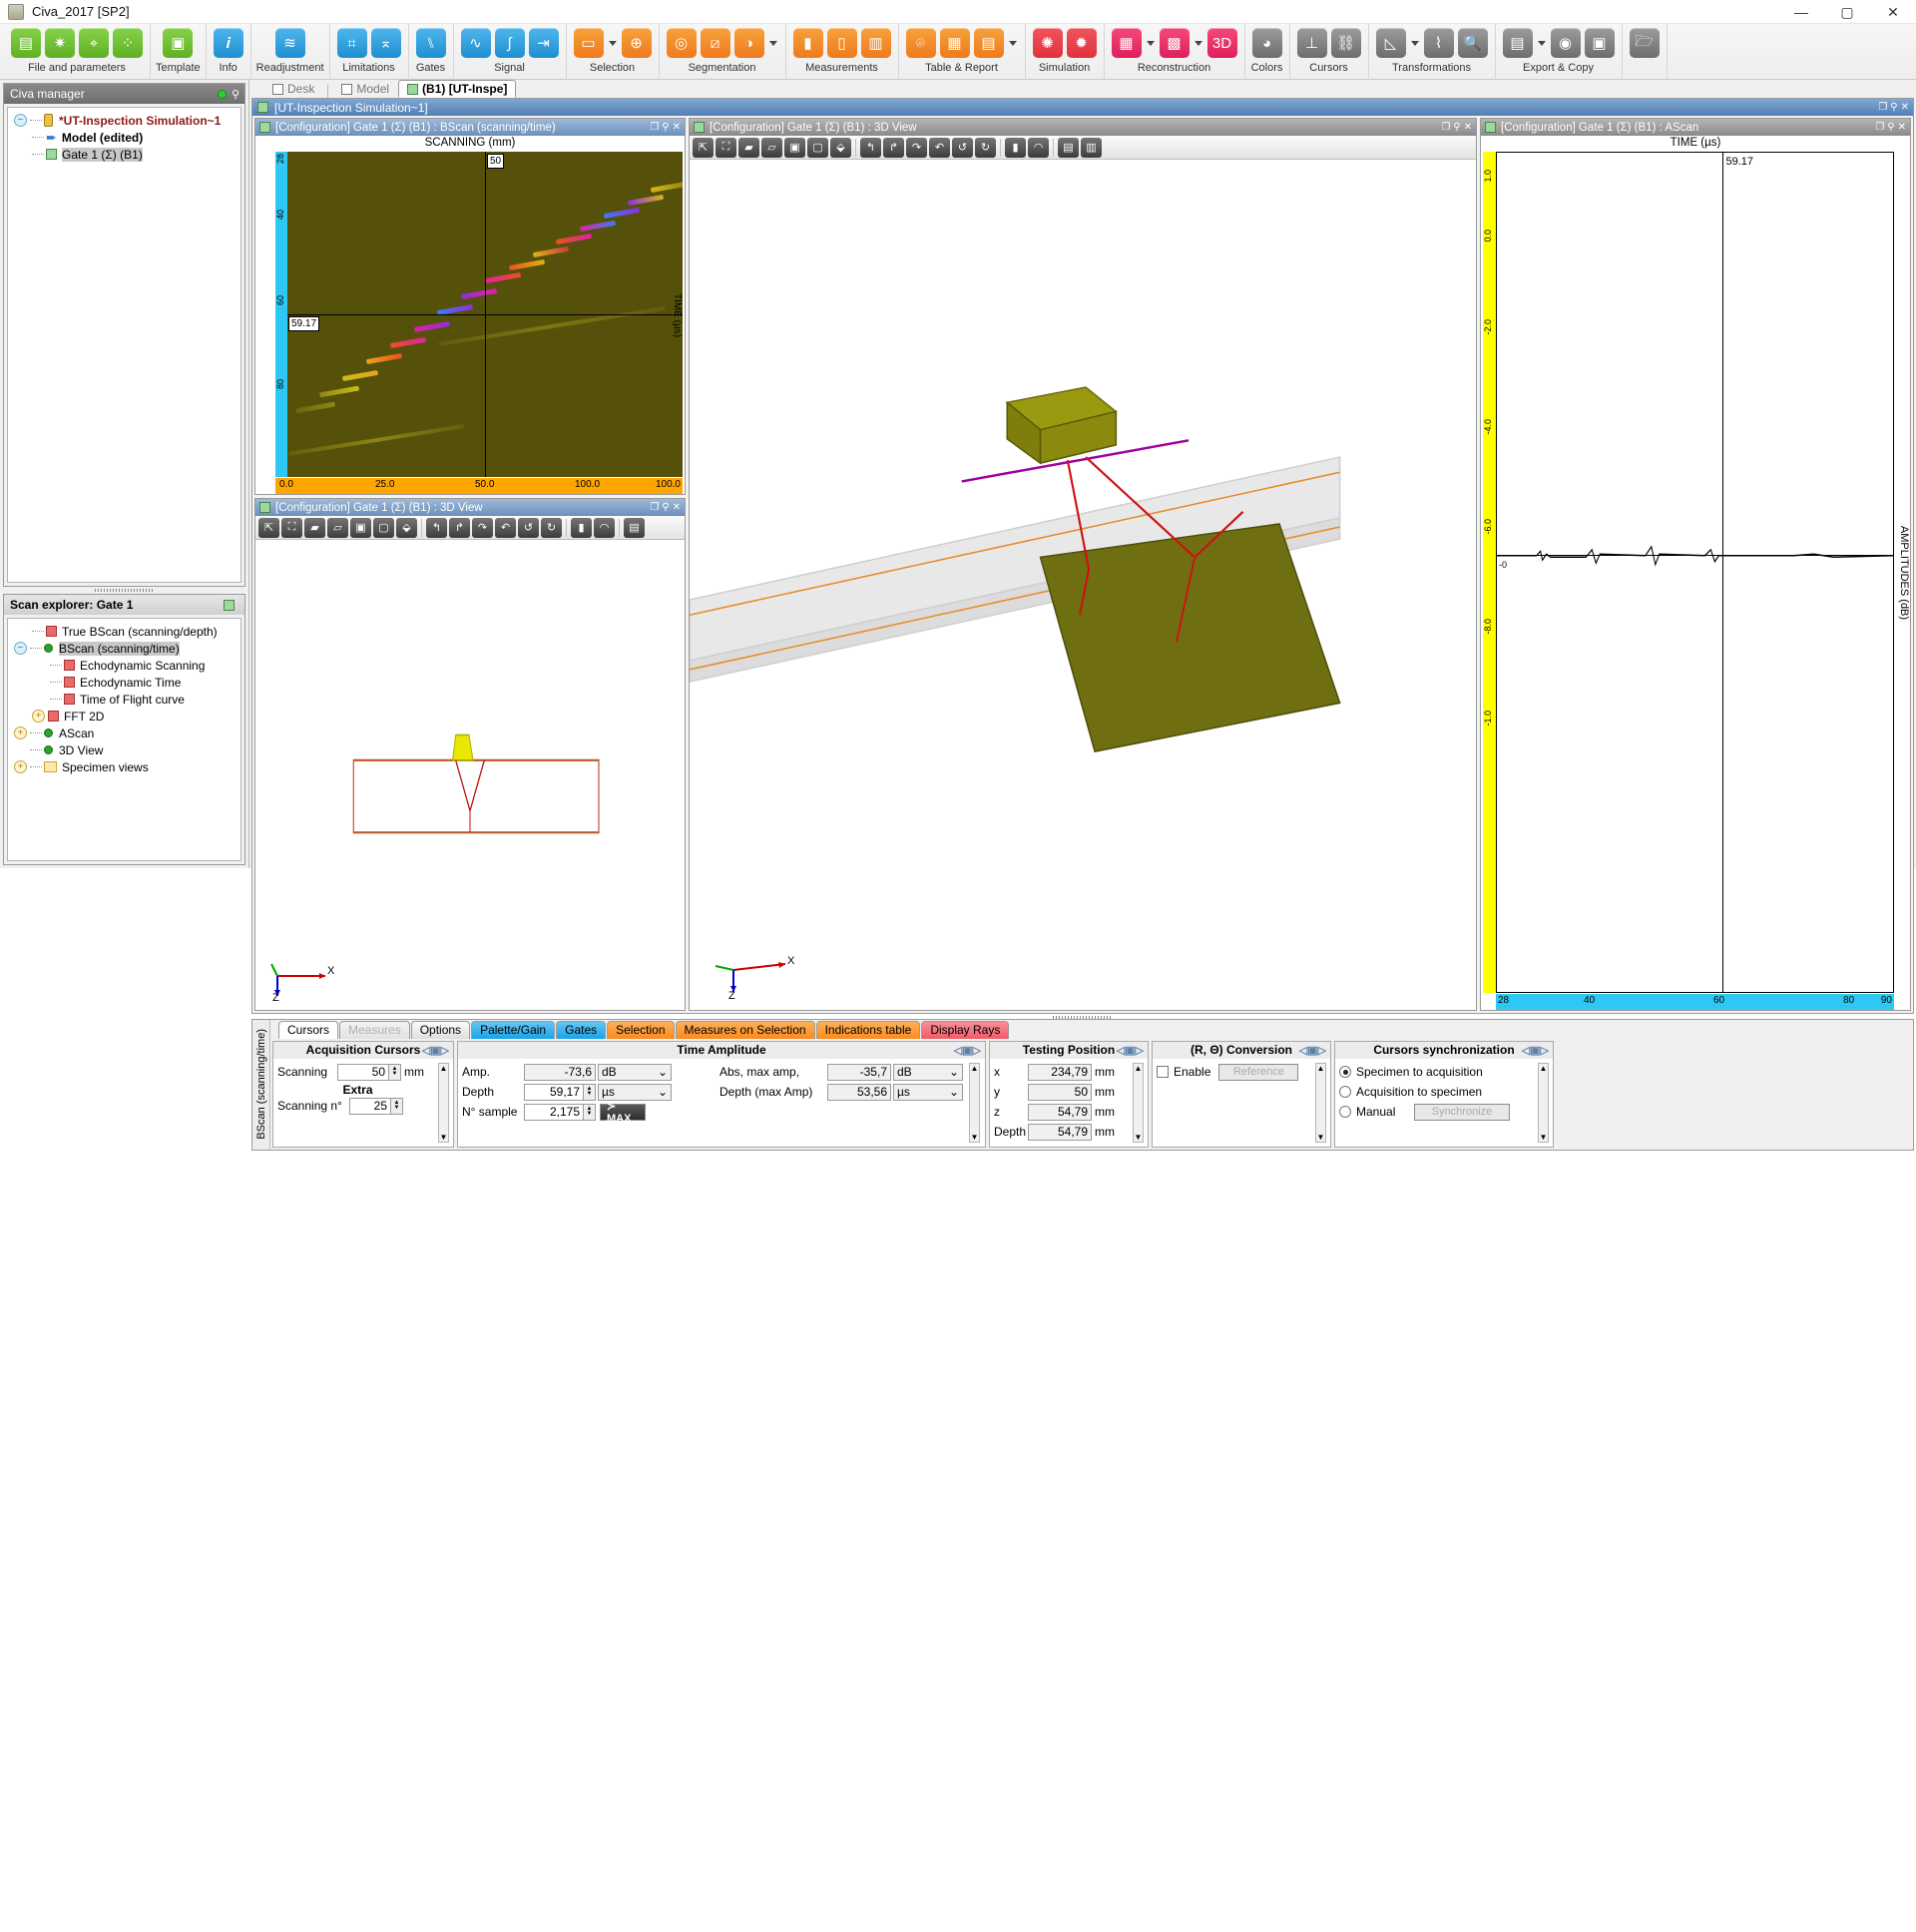  I want to click on scanning-no-stepper: ▲ ▼, so click(397, 1106).